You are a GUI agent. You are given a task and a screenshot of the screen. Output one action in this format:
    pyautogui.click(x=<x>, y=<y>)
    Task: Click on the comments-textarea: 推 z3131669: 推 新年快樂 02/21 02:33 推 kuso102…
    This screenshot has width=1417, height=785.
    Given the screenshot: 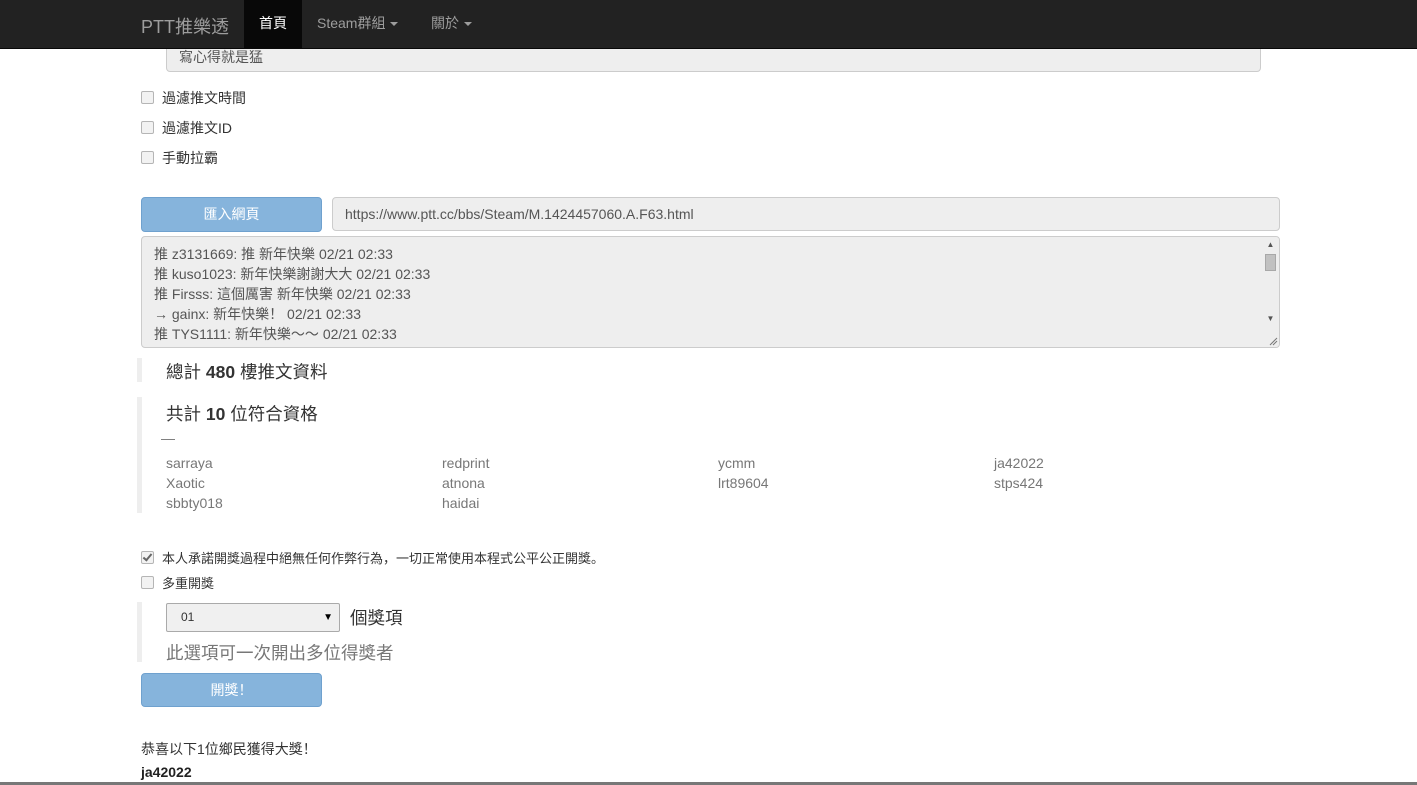 What is the action you would take?
    pyautogui.click(x=710, y=292)
    